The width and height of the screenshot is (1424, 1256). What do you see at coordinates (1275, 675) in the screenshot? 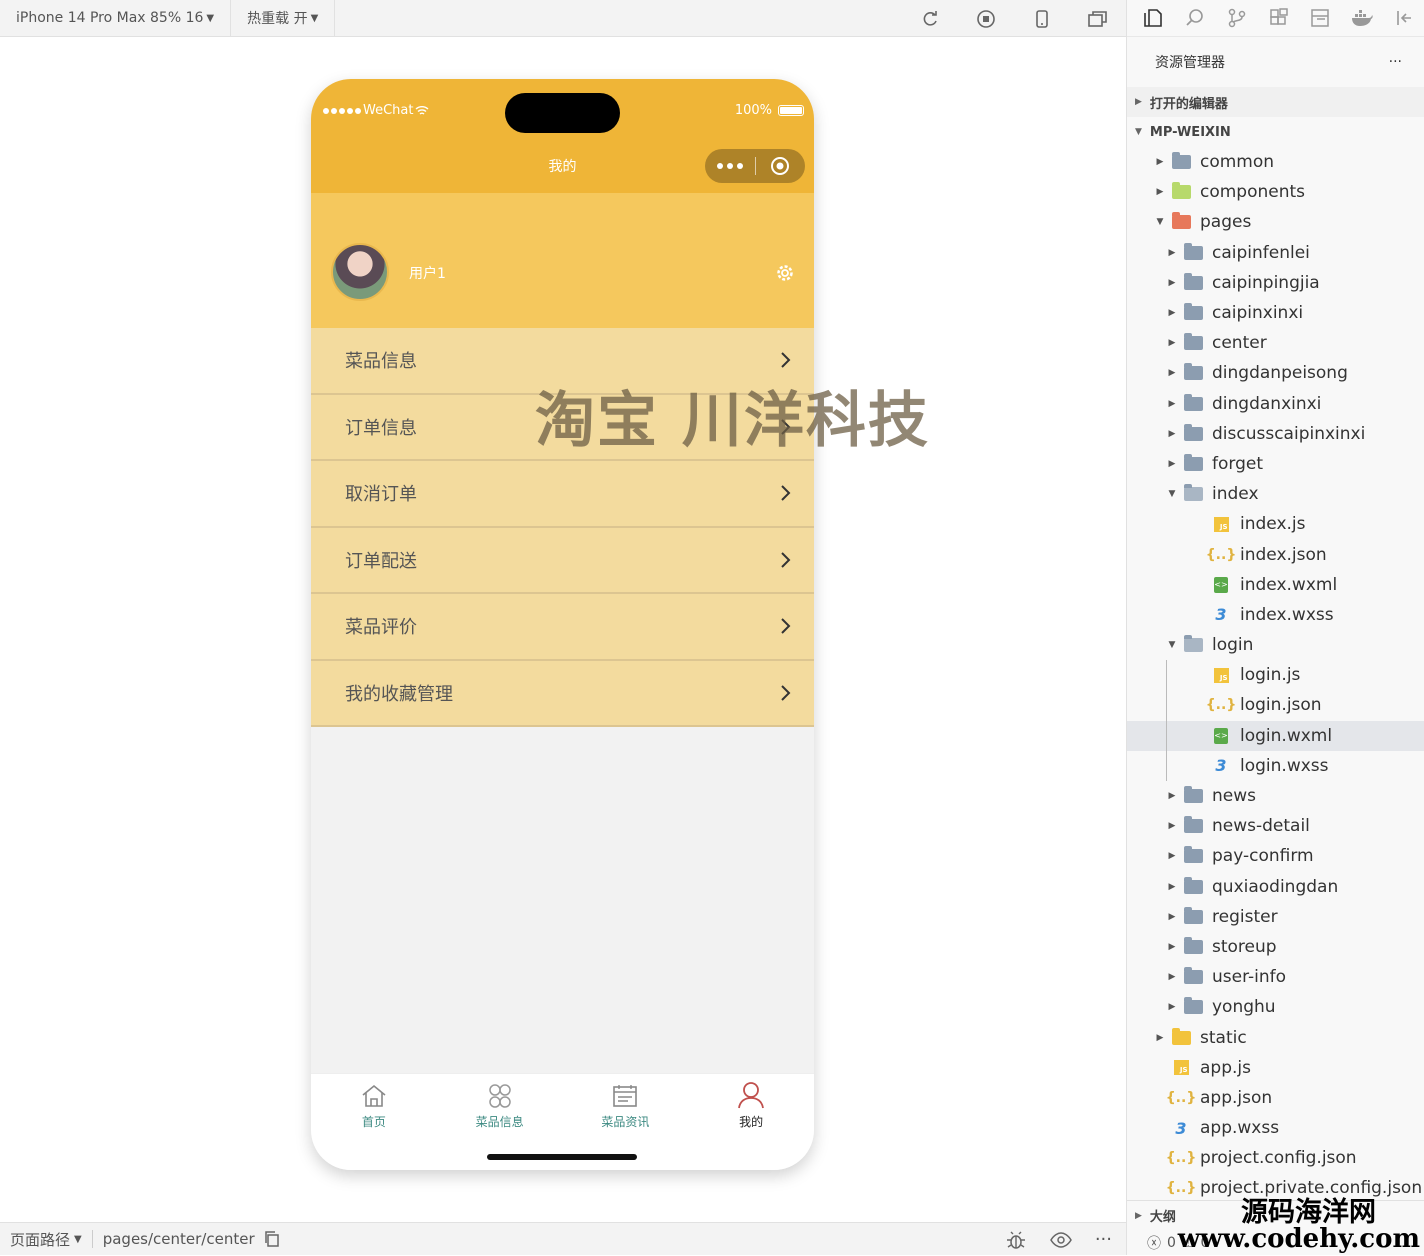
I see `tree-item-login-js: JS login.js` at bounding box center [1275, 675].